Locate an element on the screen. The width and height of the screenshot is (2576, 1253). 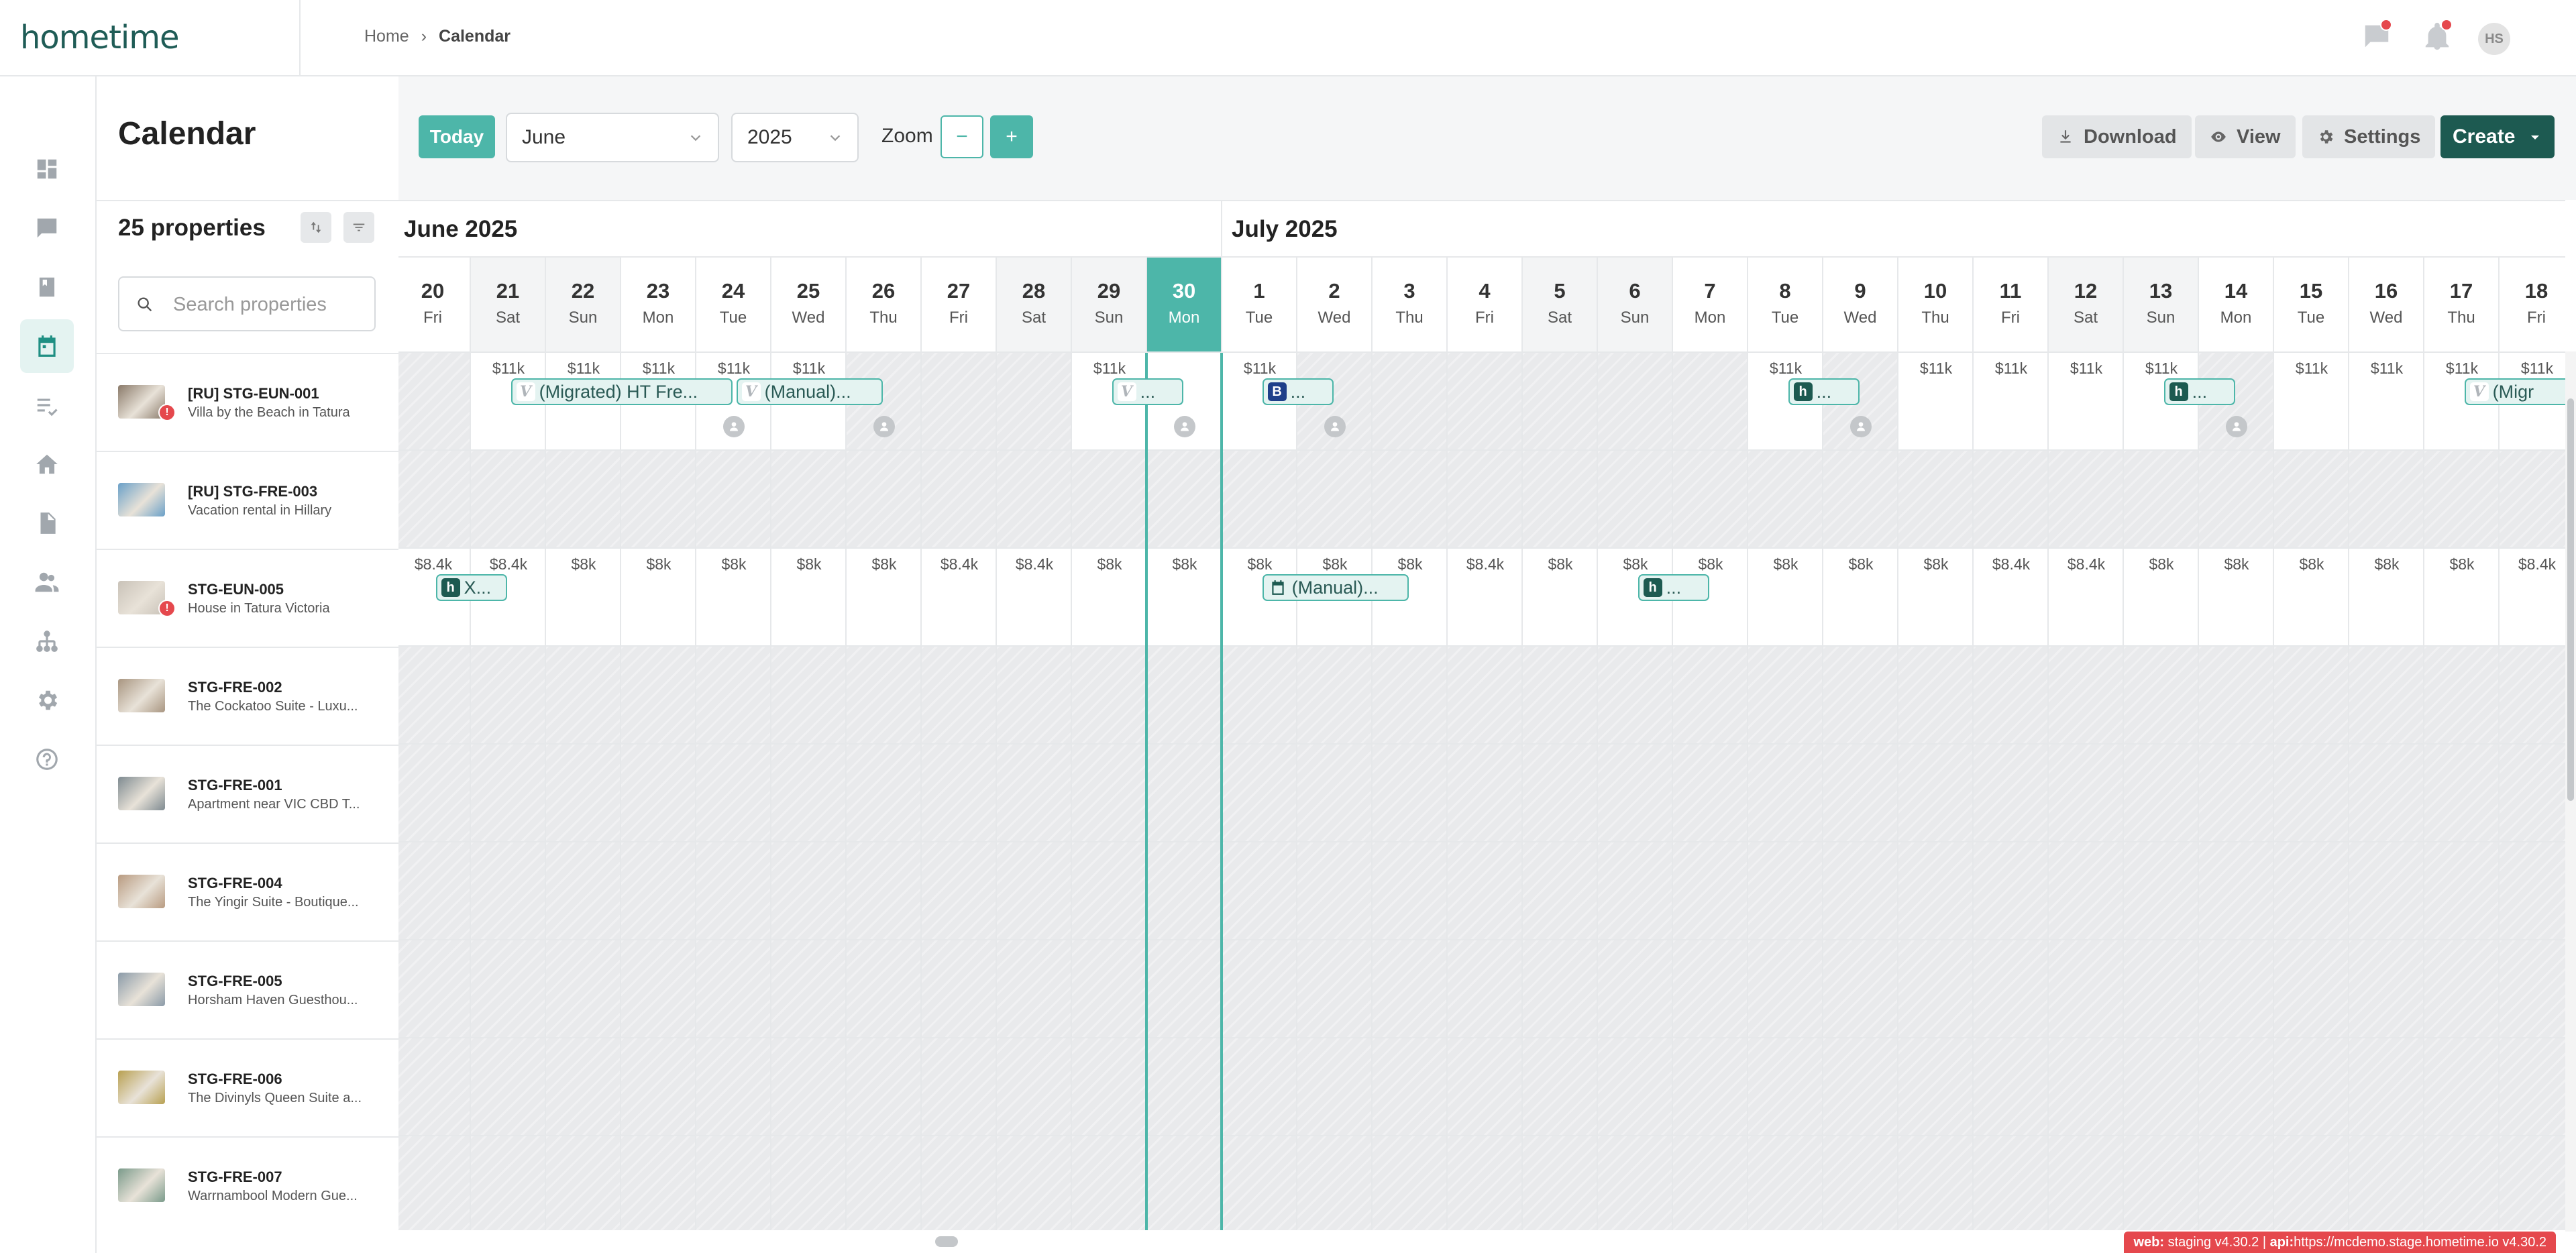
settings-button: Settings is located at coordinates (2369, 136).